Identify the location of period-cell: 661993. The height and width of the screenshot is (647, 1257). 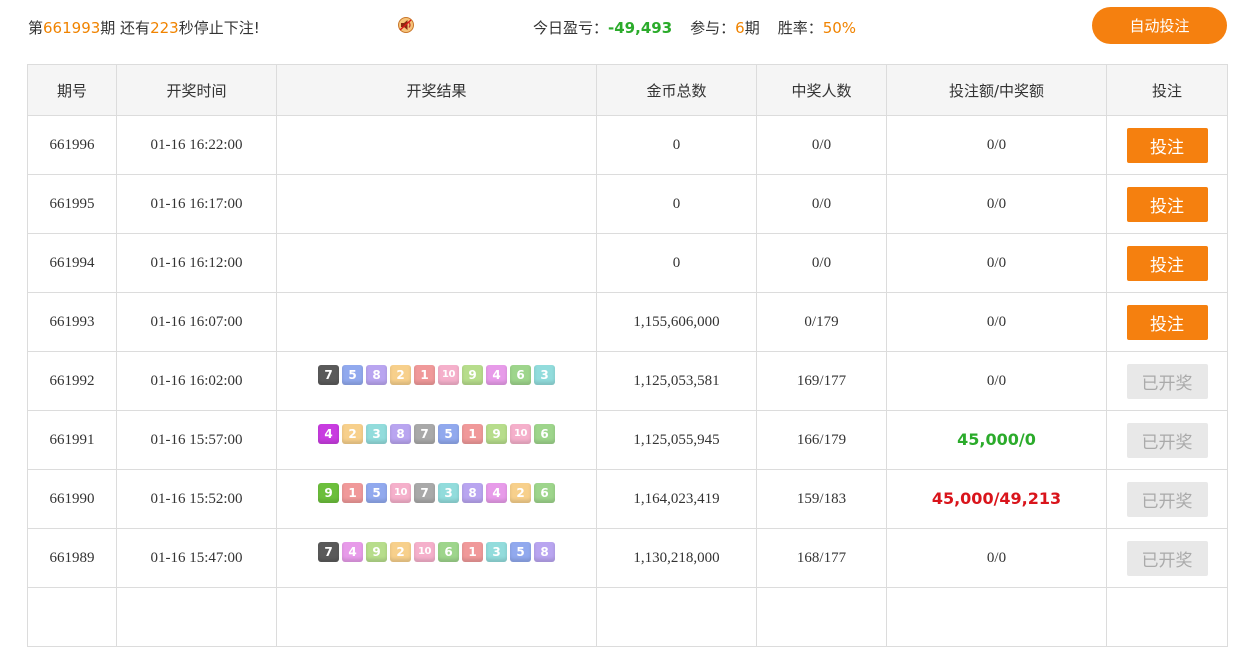
(72, 322).